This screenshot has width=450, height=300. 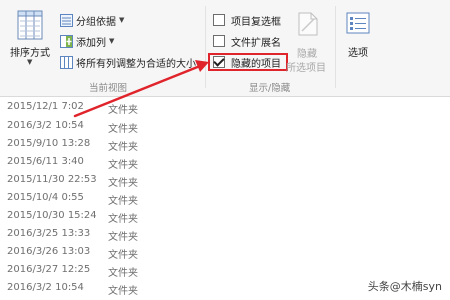 What do you see at coordinates (256, 43) in the screenshot?
I see `file-extensions-label: 文件扩展名` at bounding box center [256, 43].